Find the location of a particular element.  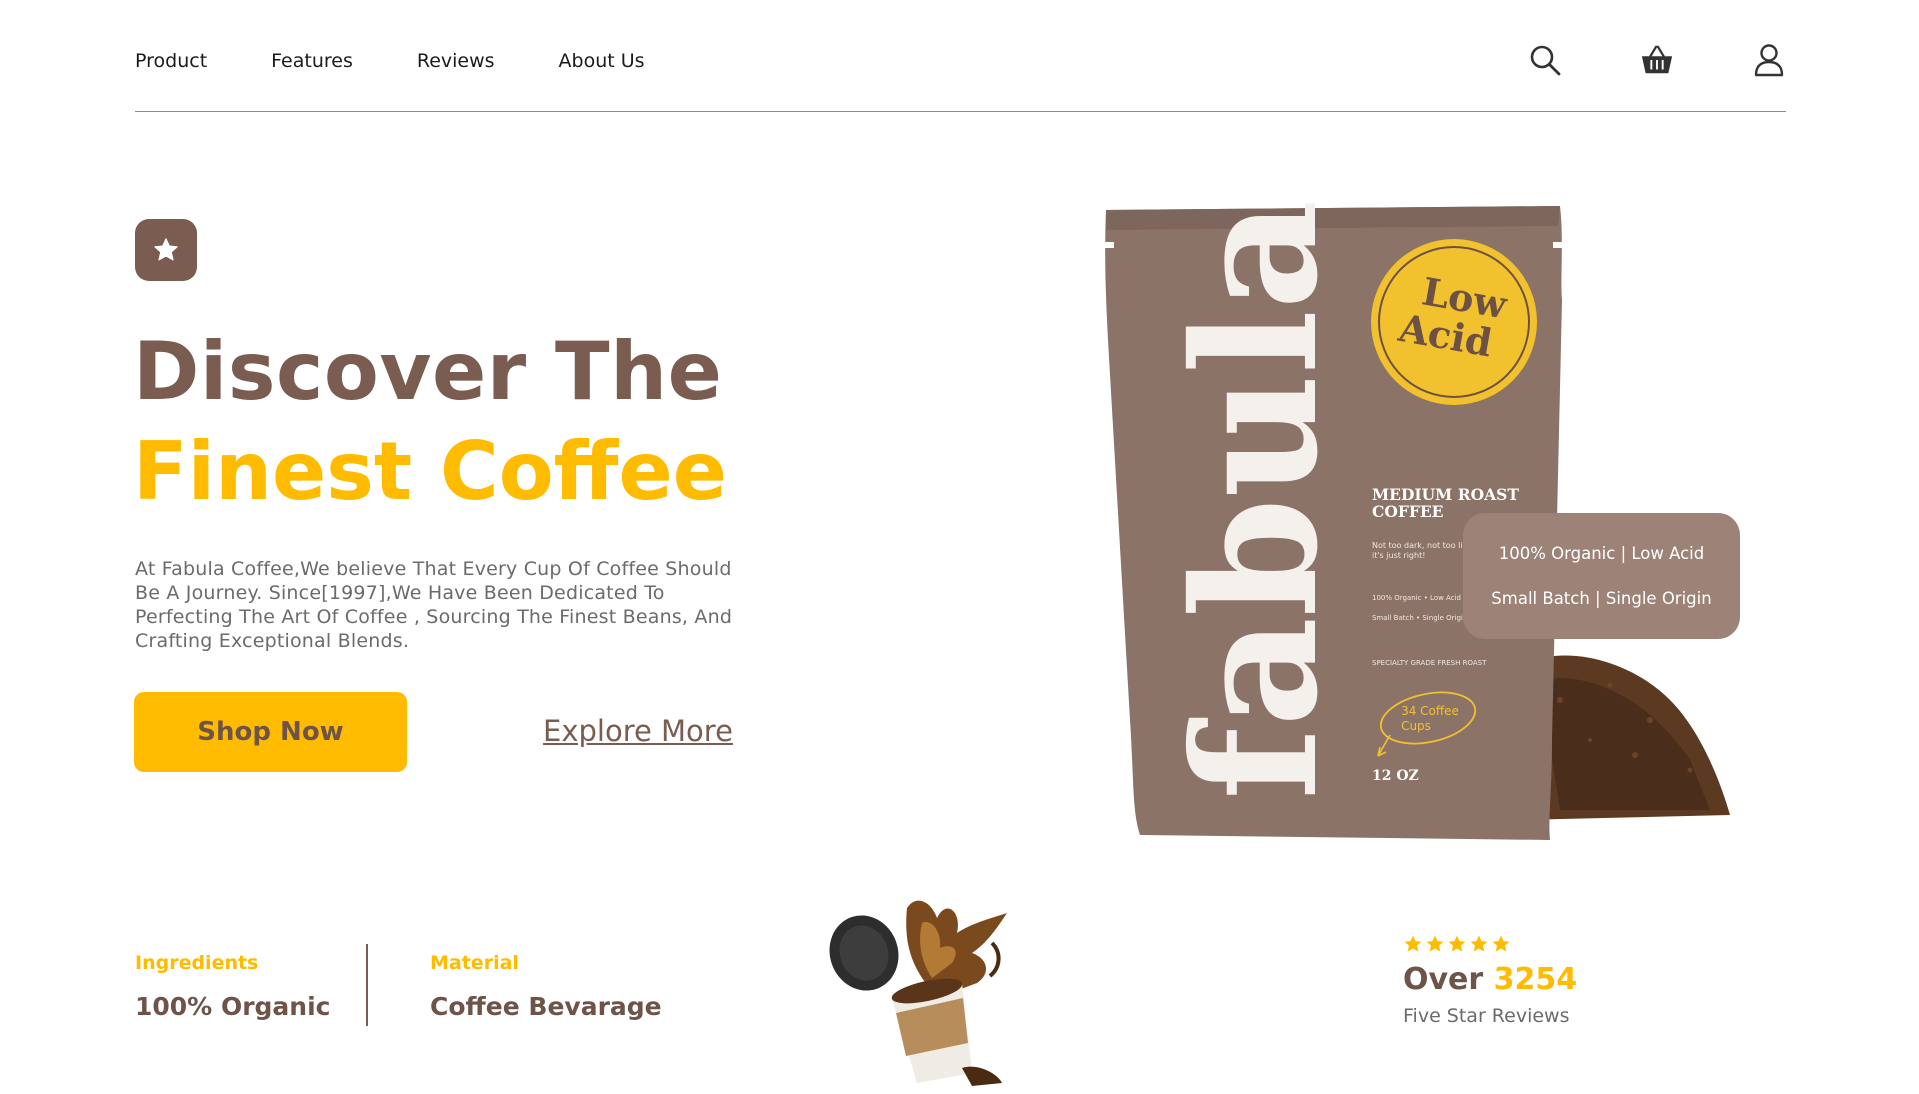

headline-finest: Finest is located at coordinates (273, 471).